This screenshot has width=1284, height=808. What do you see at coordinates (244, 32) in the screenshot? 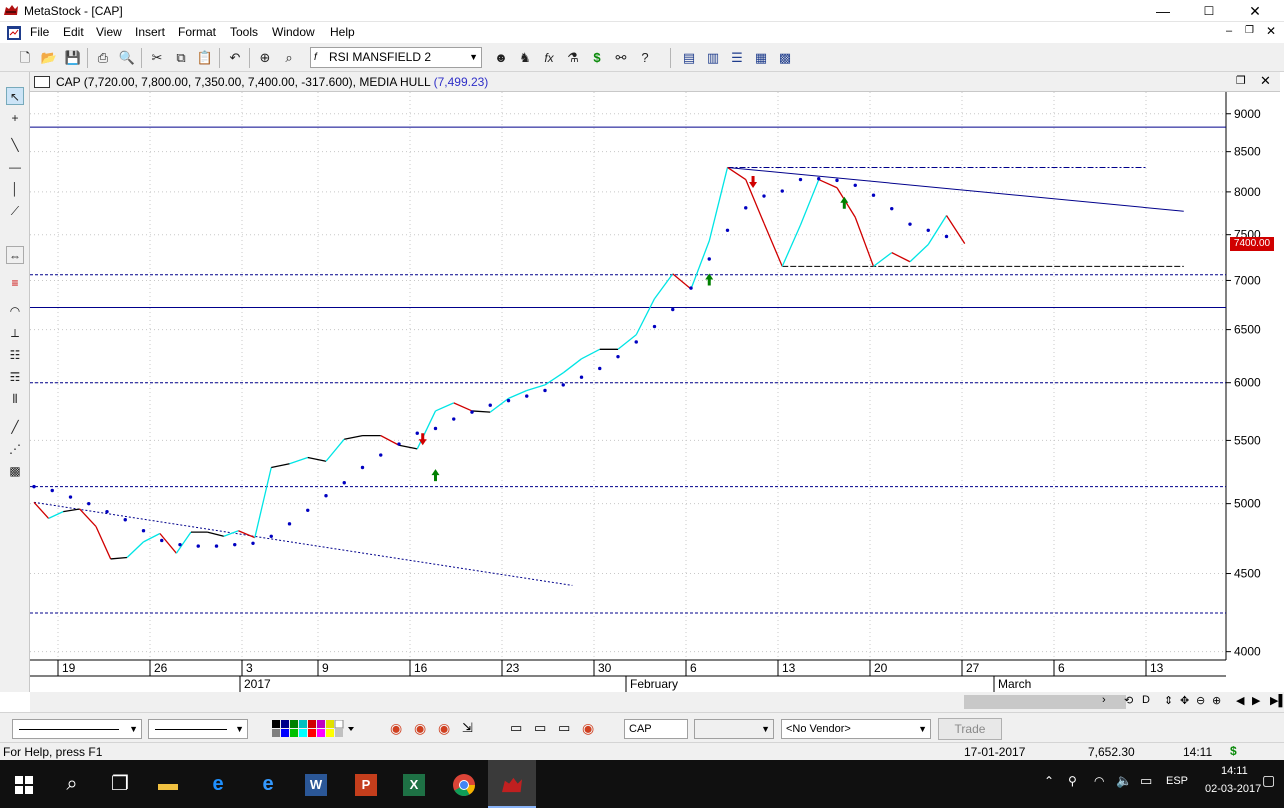
I see `menu-tools: Tools` at bounding box center [244, 32].